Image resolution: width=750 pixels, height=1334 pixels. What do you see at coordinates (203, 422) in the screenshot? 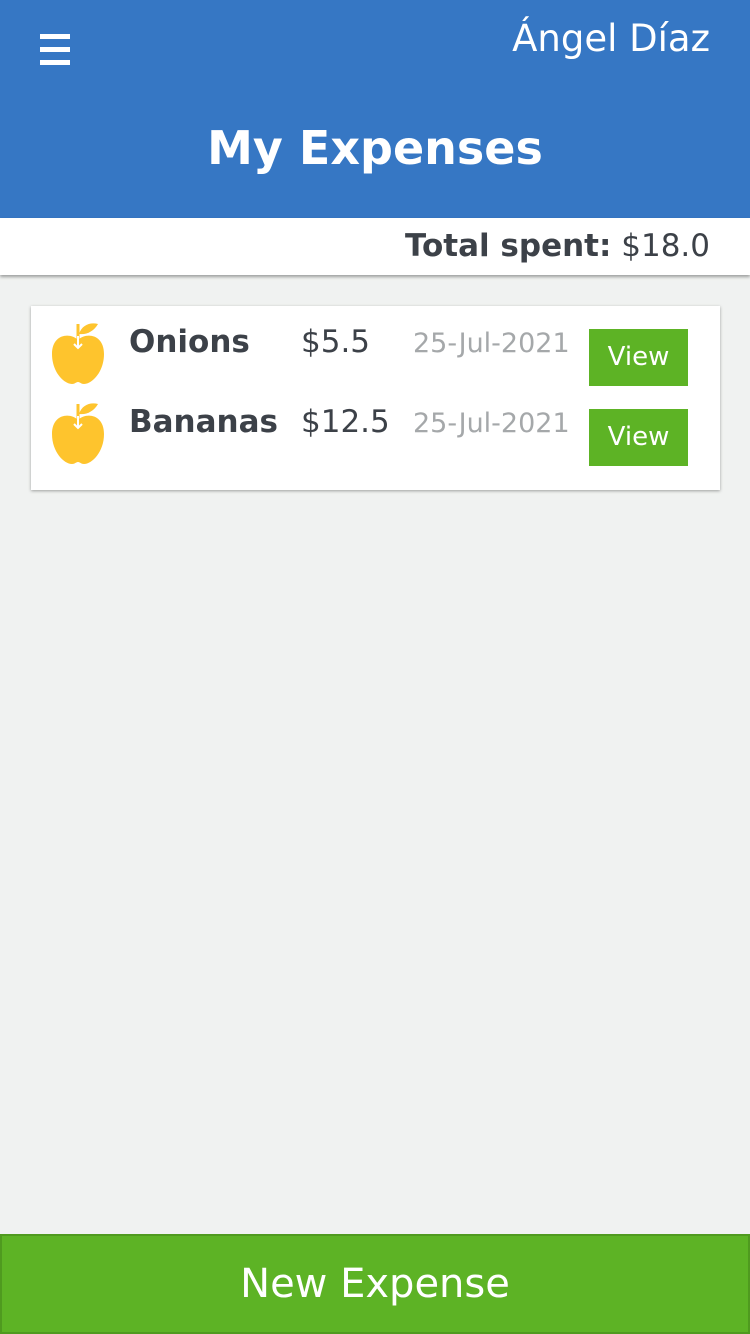
I see `expense-name: Bananas` at bounding box center [203, 422].